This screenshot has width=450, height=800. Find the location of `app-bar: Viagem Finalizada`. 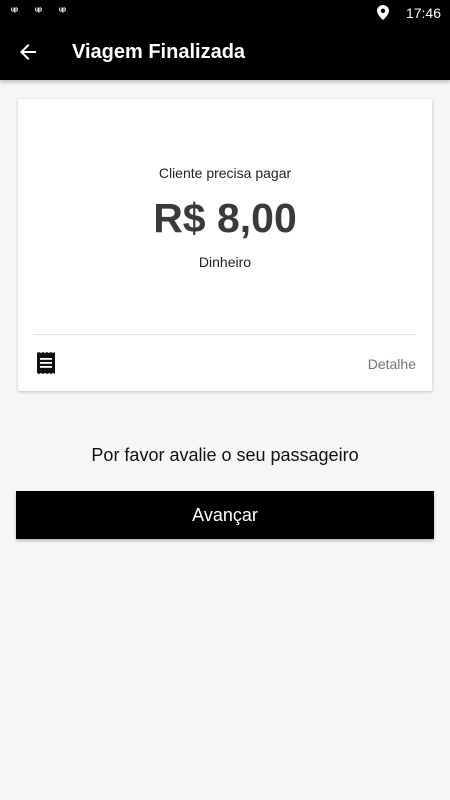

app-bar: Viagem Finalizada is located at coordinates (225, 53).